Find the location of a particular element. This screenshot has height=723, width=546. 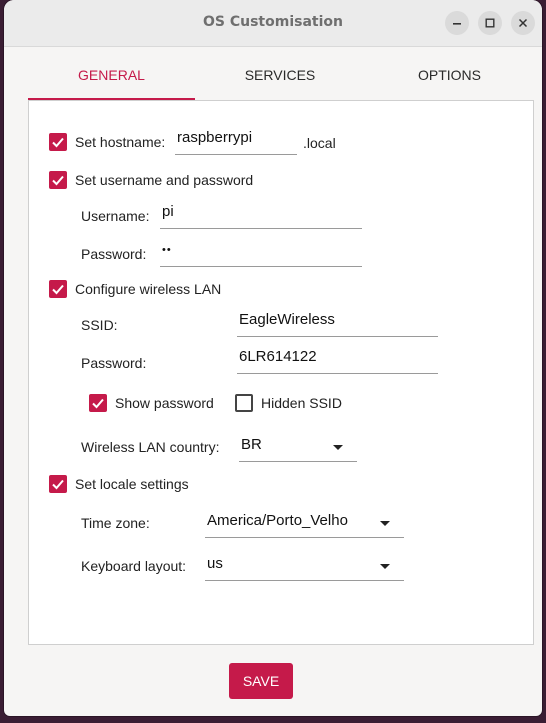

save-button: SAVE is located at coordinates (261, 681).